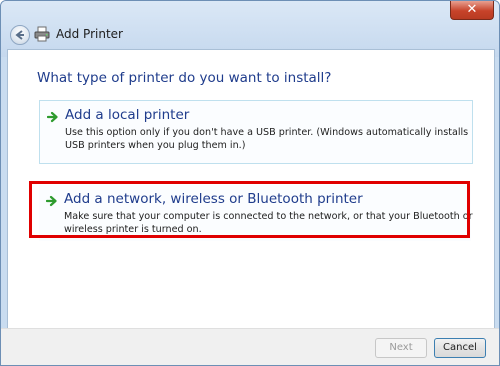 Image resolution: width=500 pixels, height=366 pixels. What do you see at coordinates (52, 117) in the screenshot?
I see `green-arrow-icon` at bounding box center [52, 117].